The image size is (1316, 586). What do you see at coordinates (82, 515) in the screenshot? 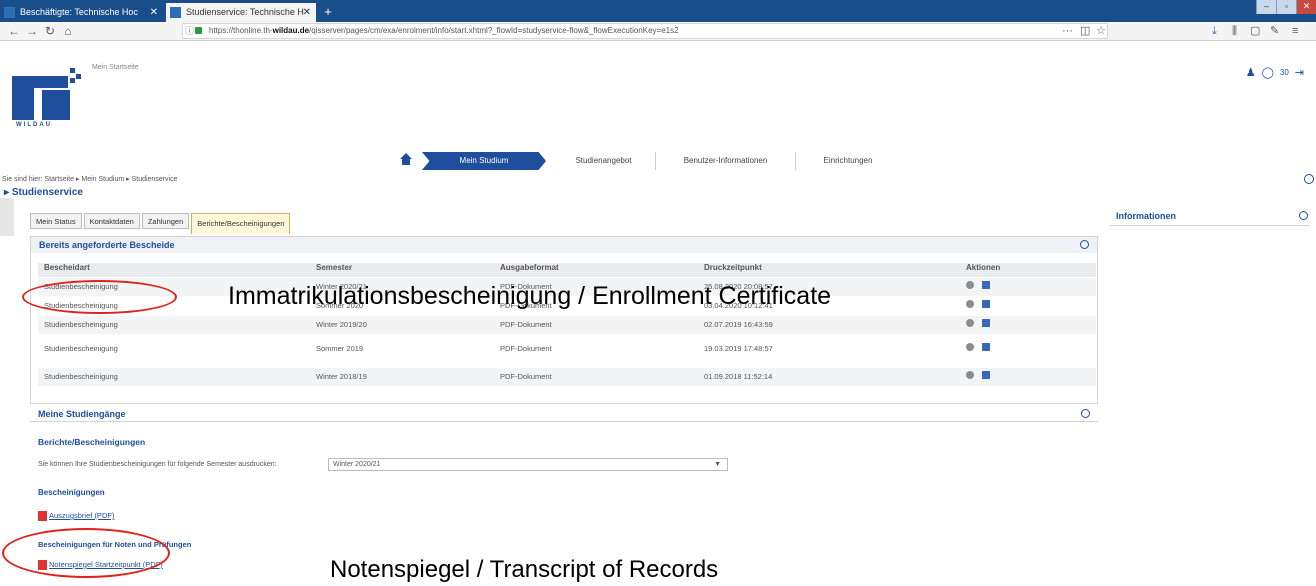
I see `link-label: Auszugsbrief (PDF)` at bounding box center [82, 515].